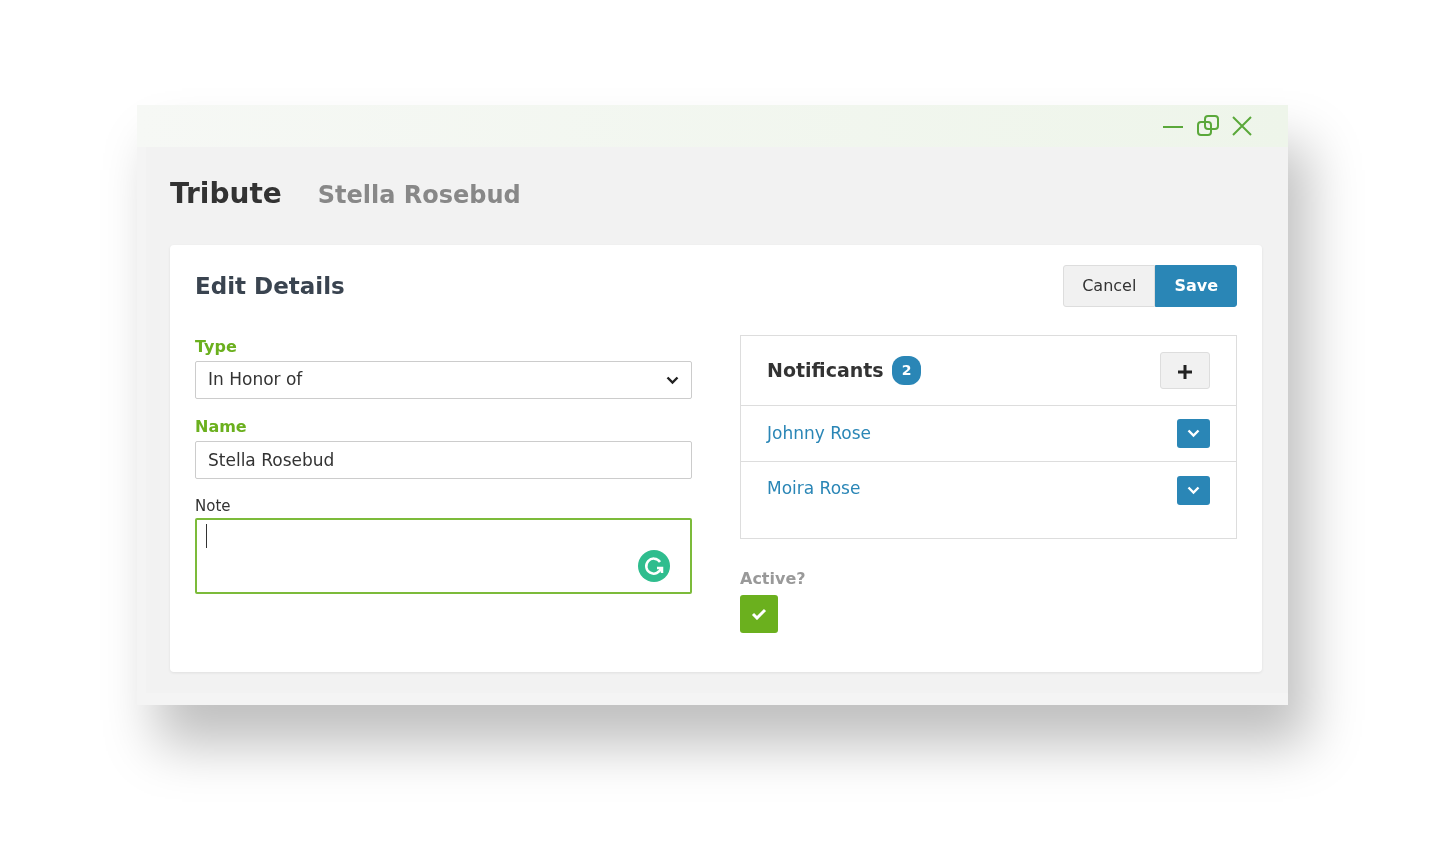 The image size is (1450, 862). Describe the element at coordinates (419, 195) in the screenshot. I see `page-subtitle: Stella Rosebud` at that location.